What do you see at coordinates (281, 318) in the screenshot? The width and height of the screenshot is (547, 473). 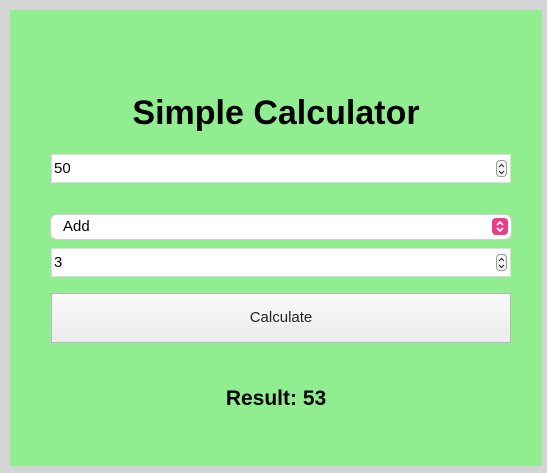 I see `calculate-button: Calculate` at bounding box center [281, 318].